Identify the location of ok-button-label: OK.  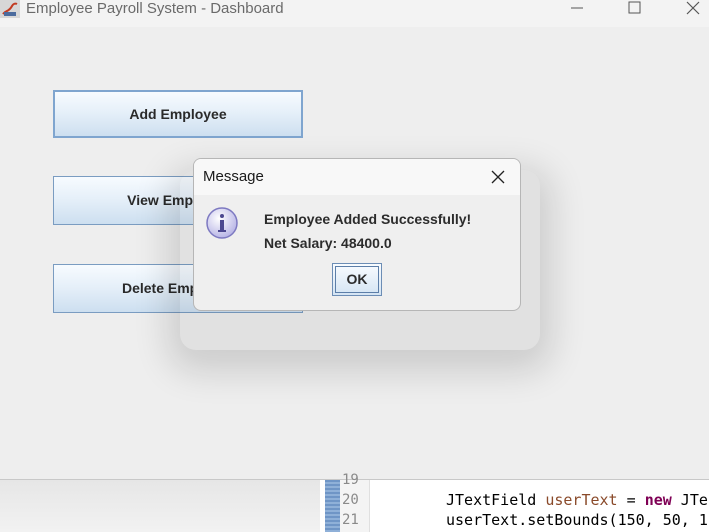
(357, 279).